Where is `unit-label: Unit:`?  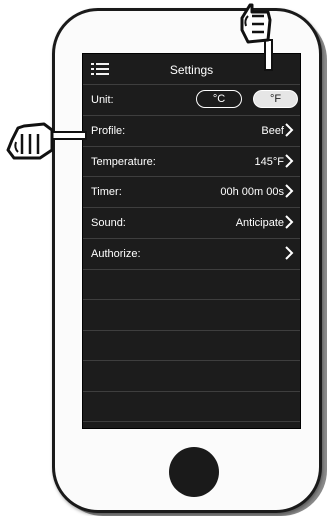
unit-label: Unit: is located at coordinates (102, 100).